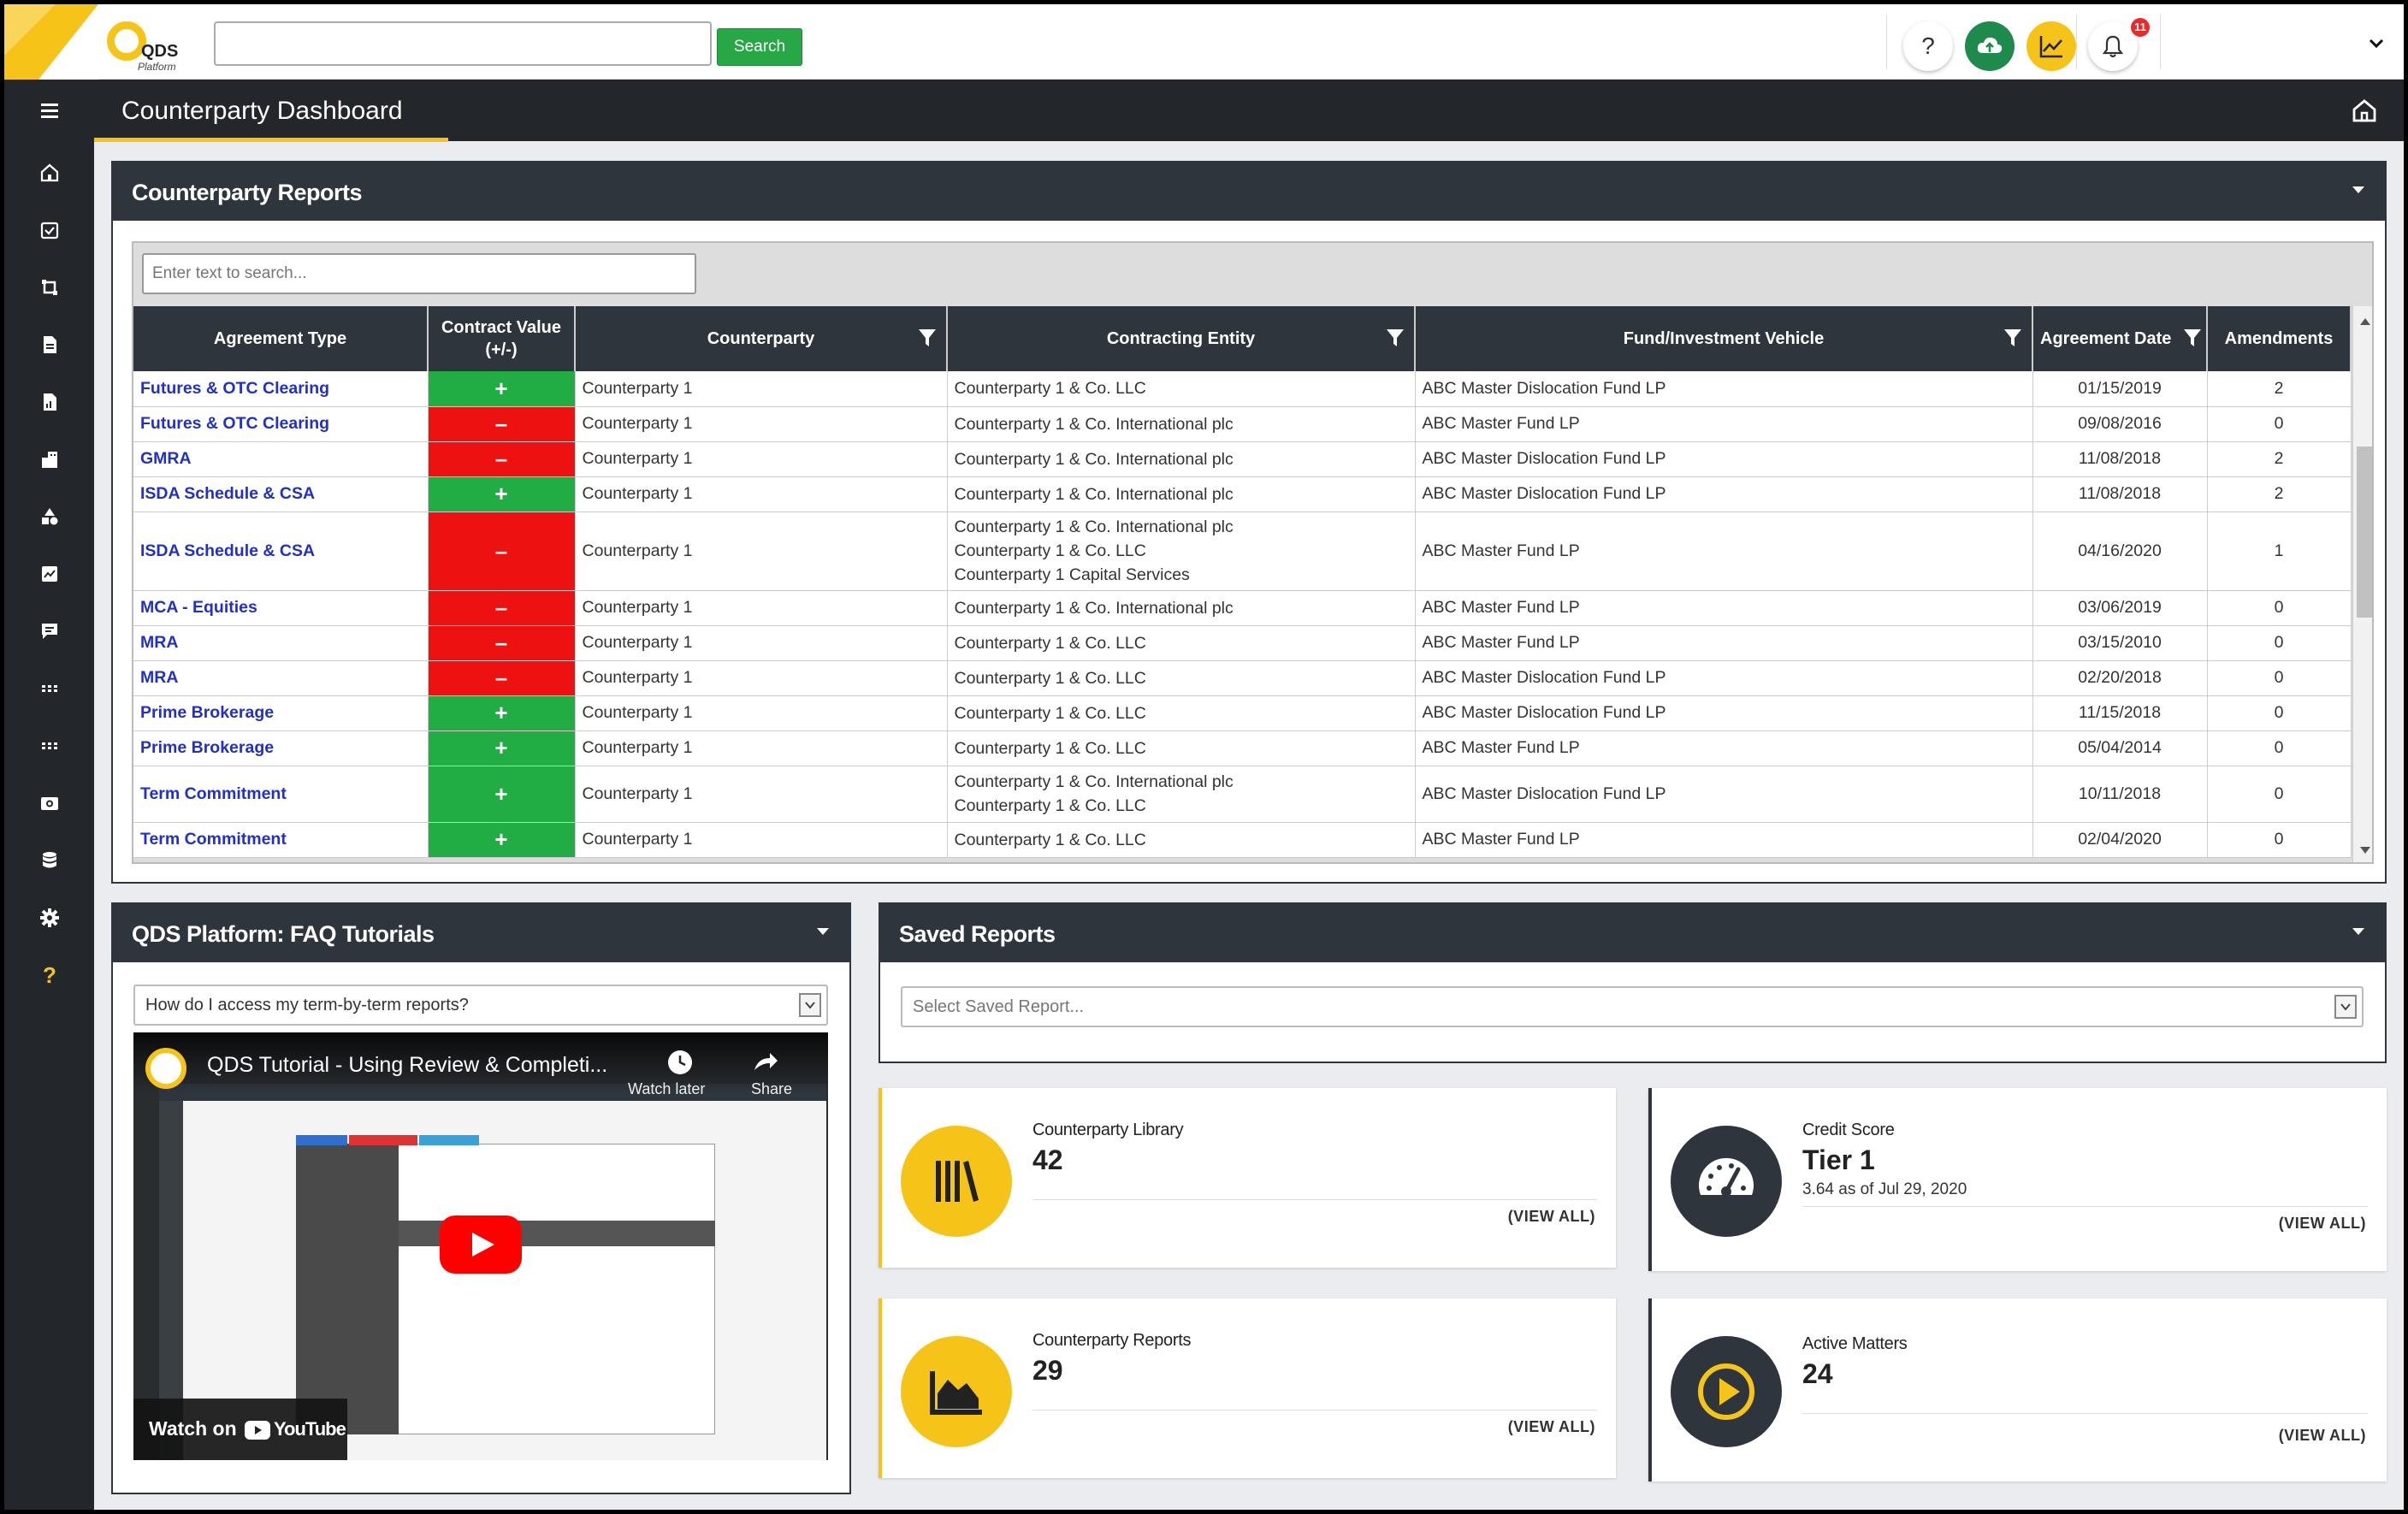 This screenshot has width=2408, height=1514. I want to click on stat-icon-circle, so click(1726, 1391).